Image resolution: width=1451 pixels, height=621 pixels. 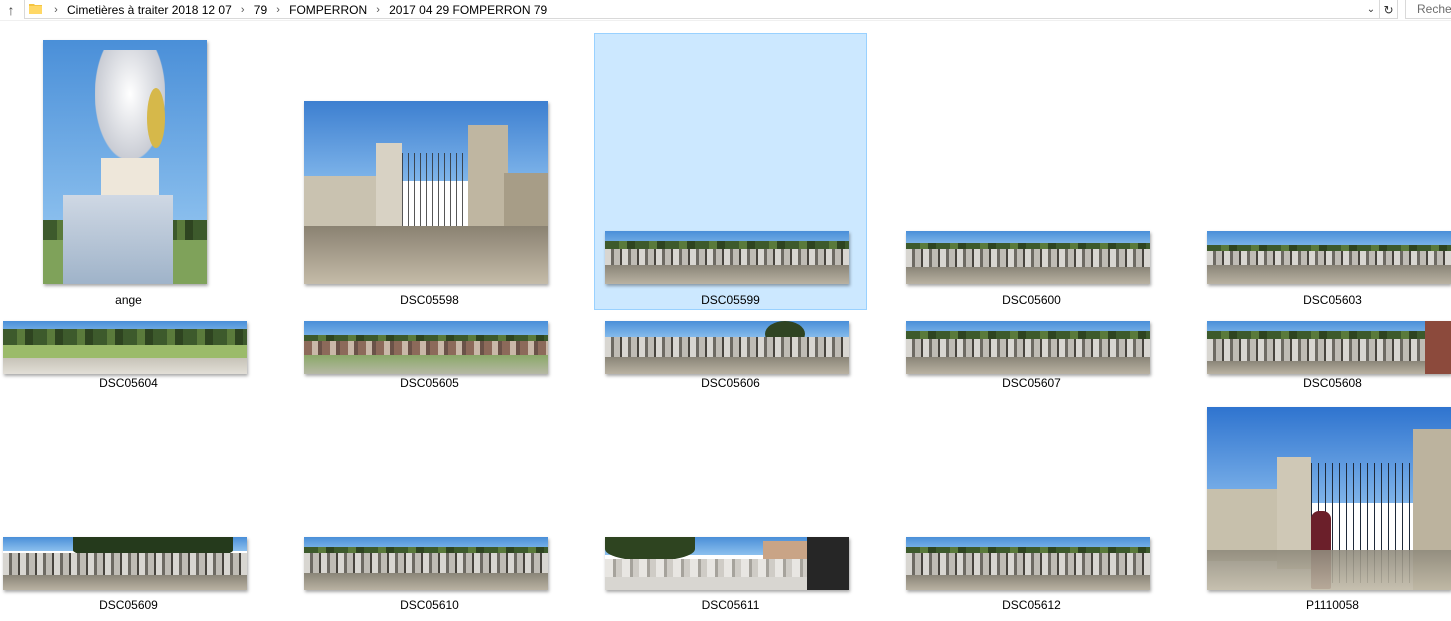 I want to click on file-item: DSC05603, so click(x=1324, y=172).